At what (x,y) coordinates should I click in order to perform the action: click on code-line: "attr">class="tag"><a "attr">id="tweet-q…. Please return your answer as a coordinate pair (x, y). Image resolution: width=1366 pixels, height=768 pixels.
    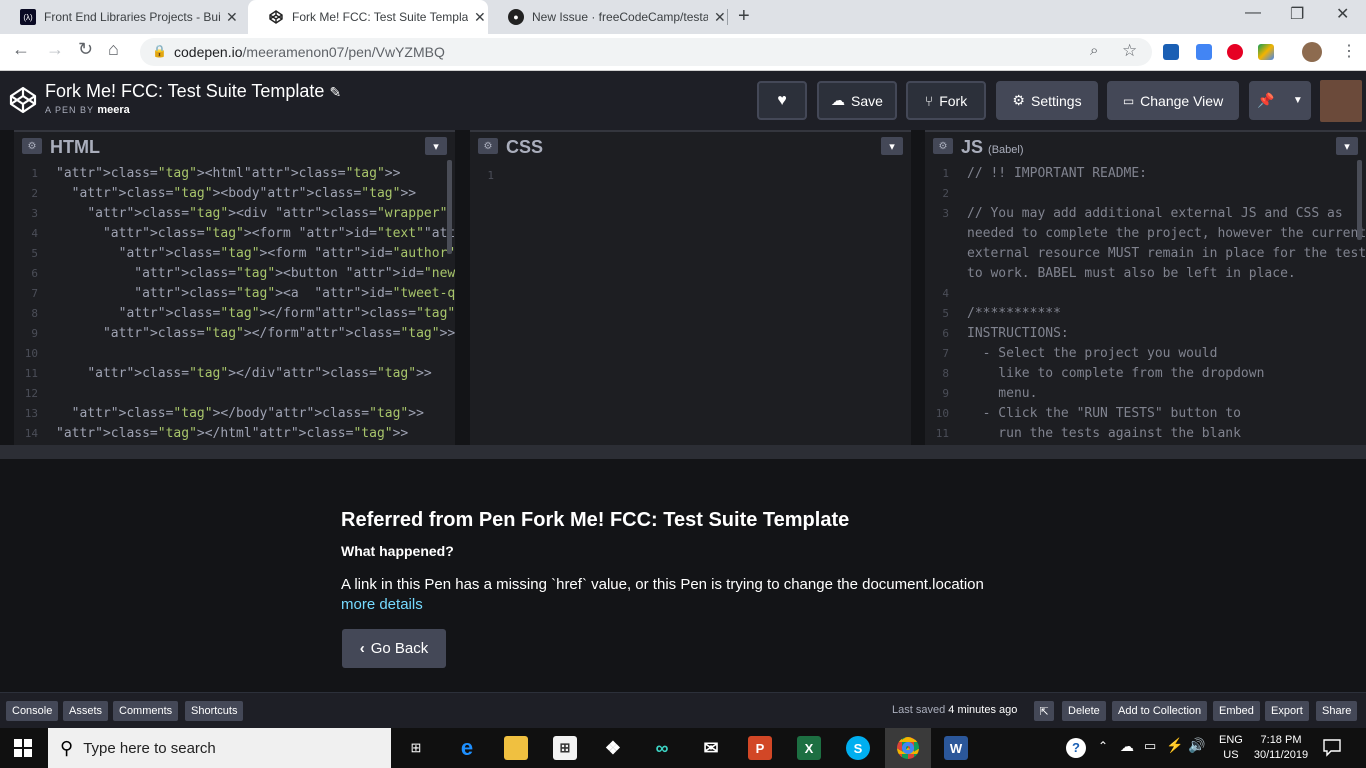
    Looking at the image, I should click on (294, 293).